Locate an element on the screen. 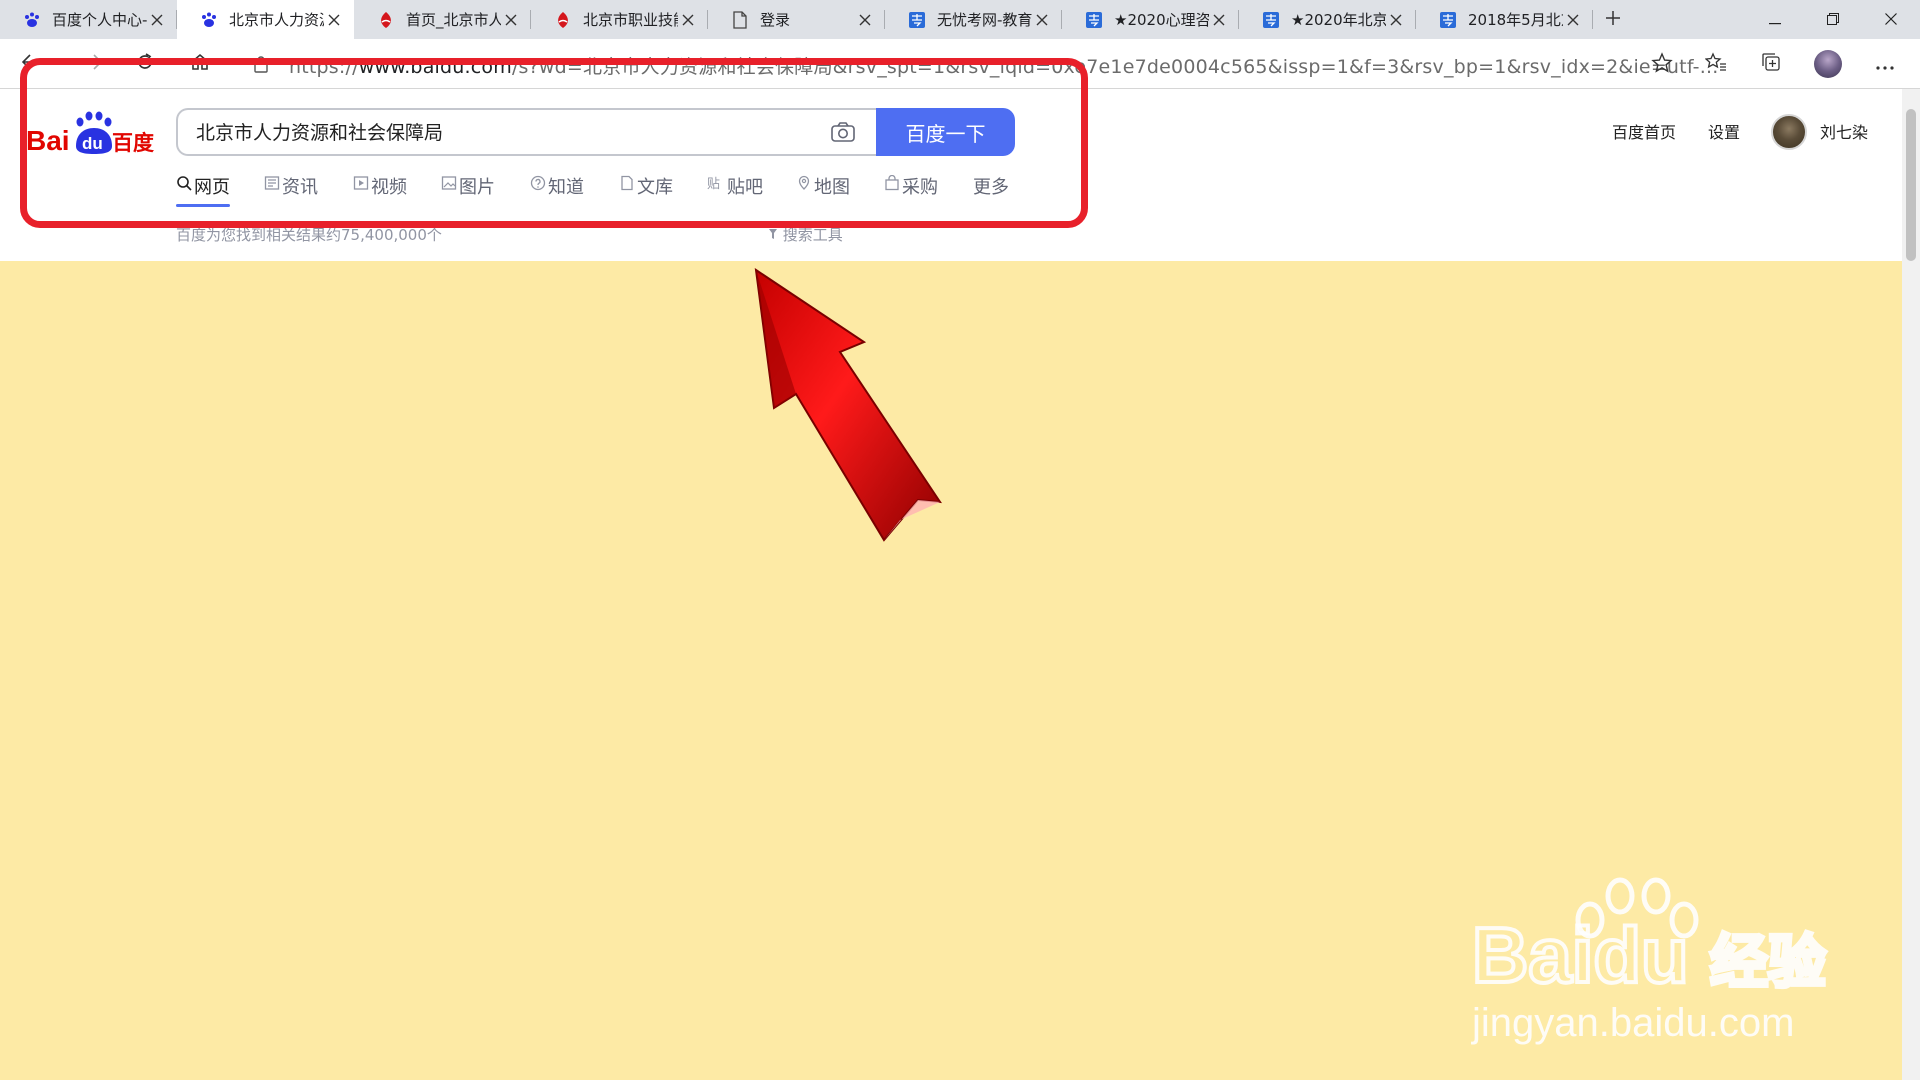  watermark-brand: Baidu is located at coordinates (1580, 955).